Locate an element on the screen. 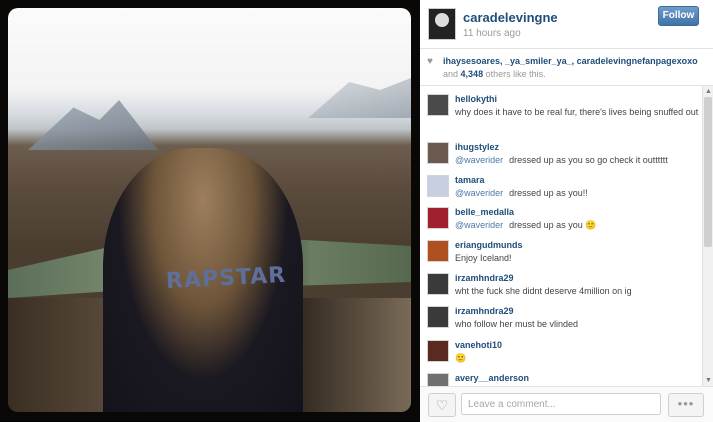 This screenshot has width=713, height=422. comment-body: dressed up as you!! is located at coordinates (548, 193).